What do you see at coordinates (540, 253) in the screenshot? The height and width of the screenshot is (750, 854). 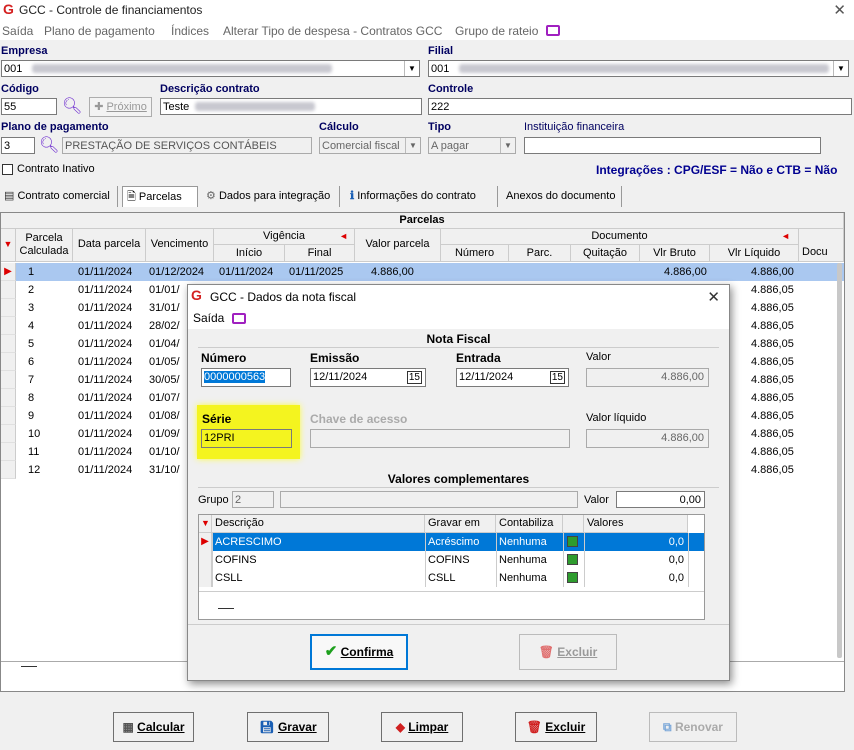 I see `col-parc: Parc.` at bounding box center [540, 253].